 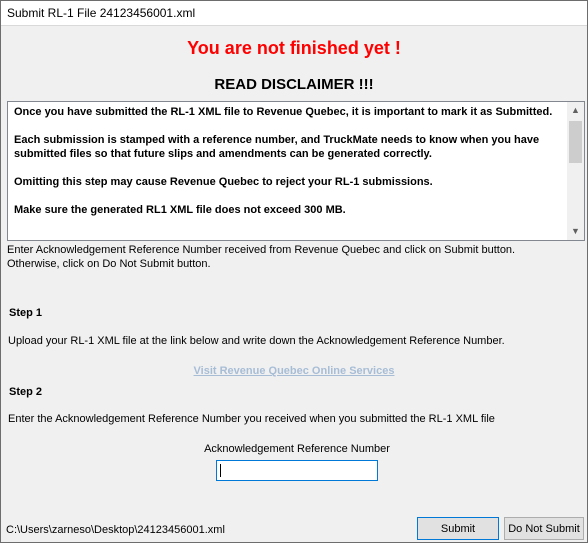 What do you see at coordinates (220, 470) in the screenshot?
I see `text-caret` at bounding box center [220, 470].